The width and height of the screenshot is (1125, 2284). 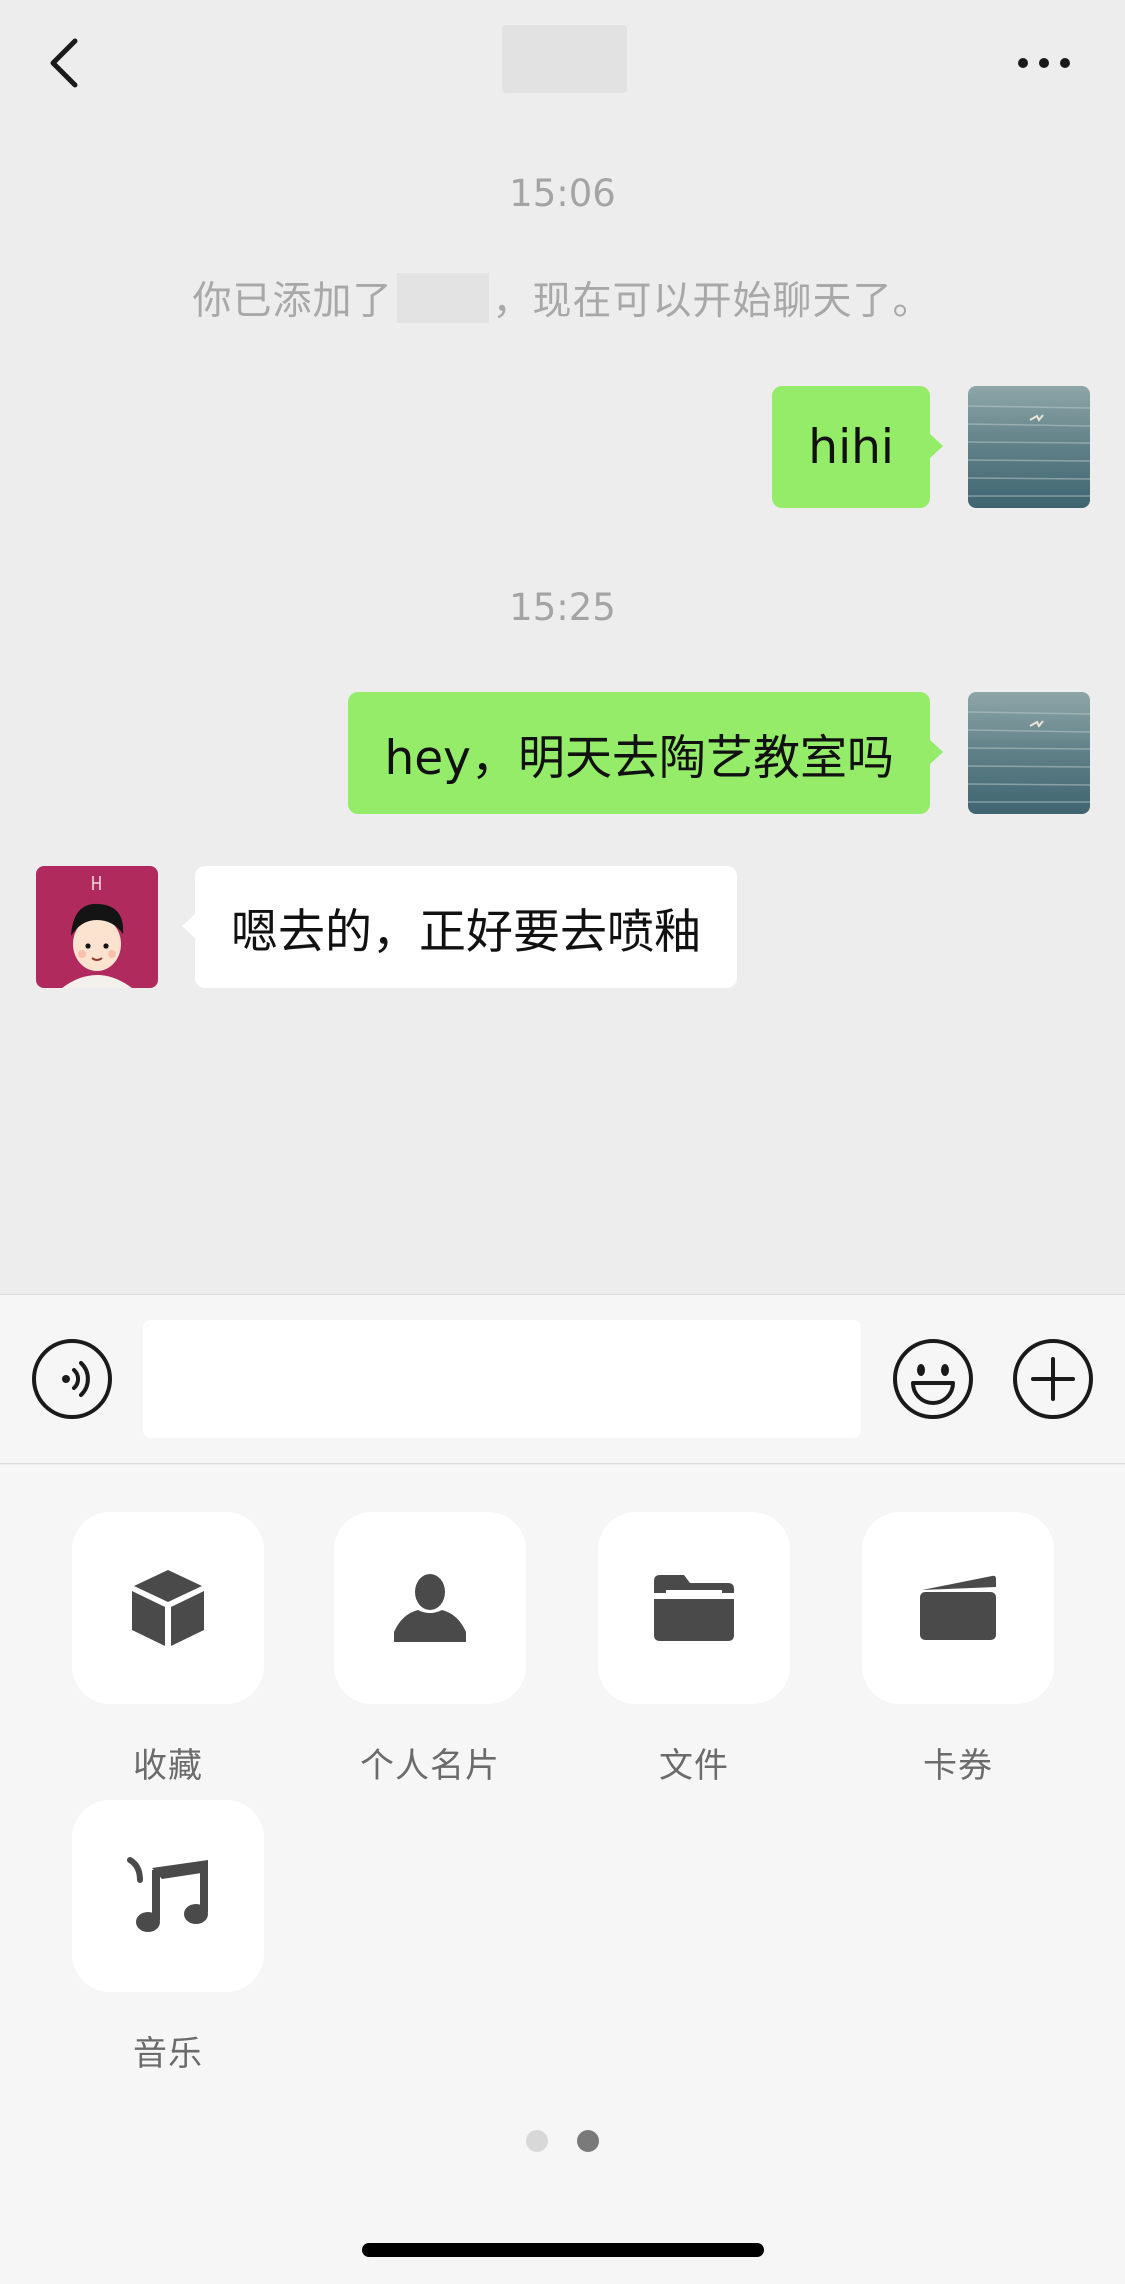 What do you see at coordinates (459, 927) in the screenshot?
I see `friend-message-bubble: 嗯去的，正好要去喷釉` at bounding box center [459, 927].